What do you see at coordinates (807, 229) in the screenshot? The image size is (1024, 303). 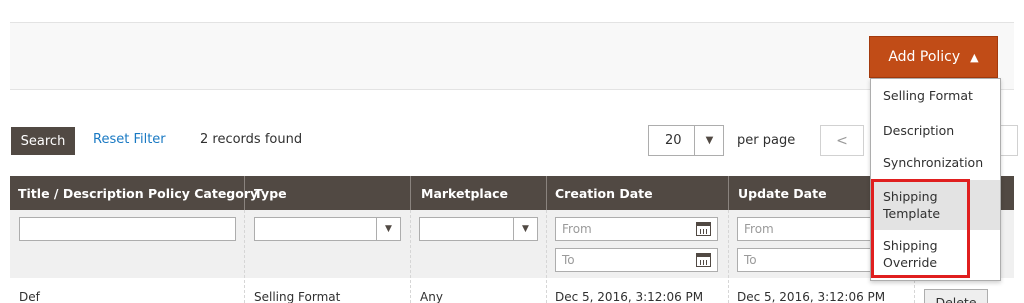 I see `update-date-from-input: From` at bounding box center [807, 229].